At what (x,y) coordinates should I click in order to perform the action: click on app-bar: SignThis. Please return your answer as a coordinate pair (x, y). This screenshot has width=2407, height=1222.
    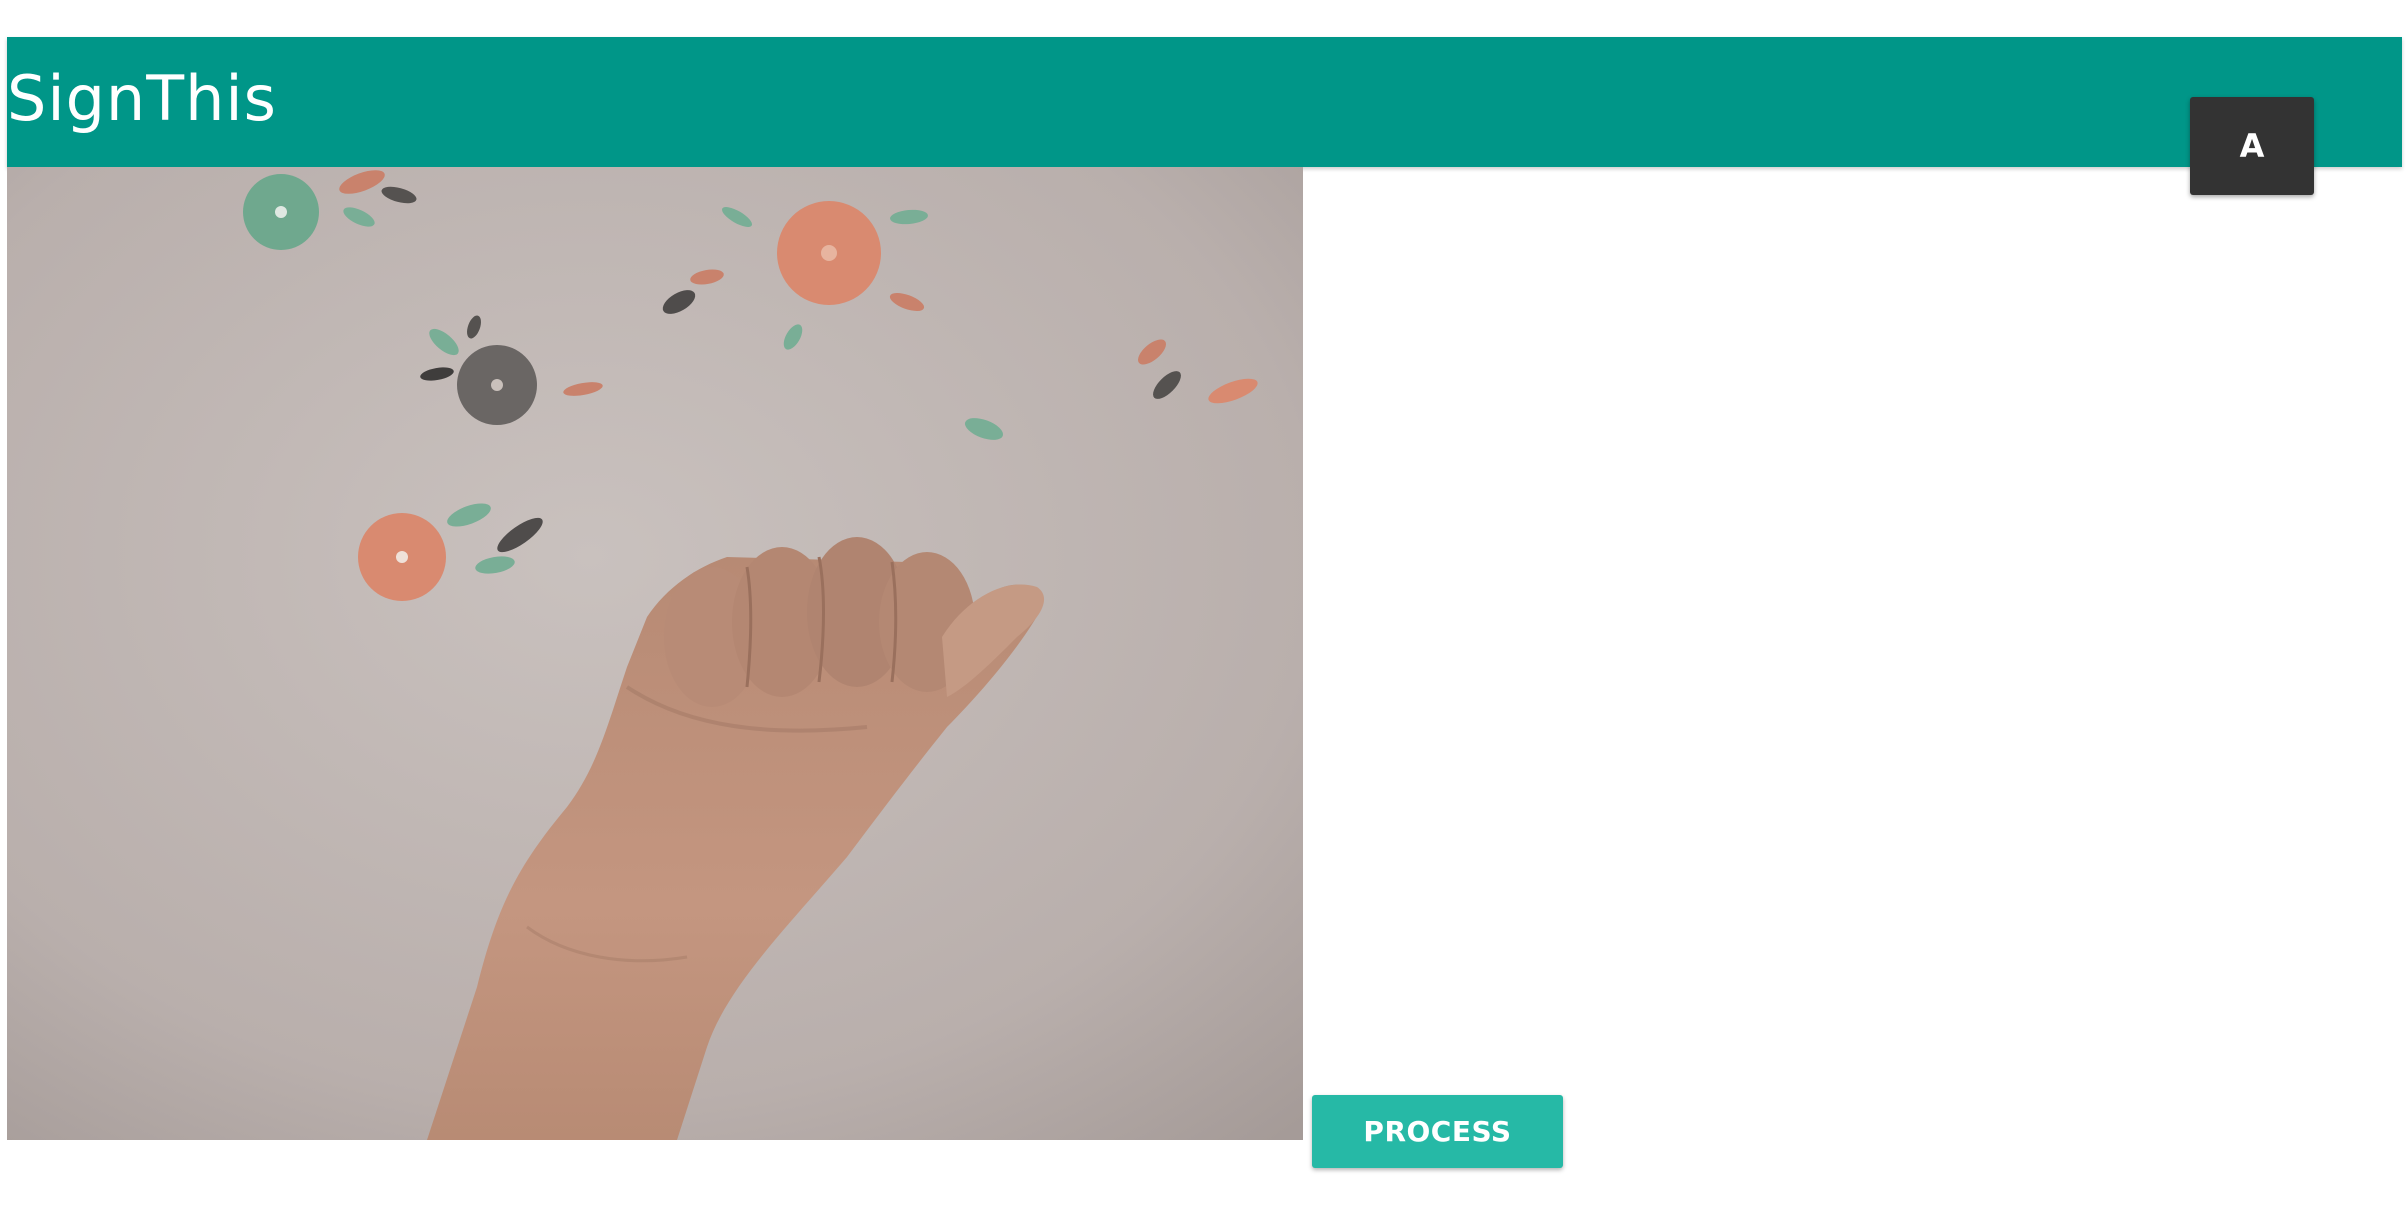
    Looking at the image, I should click on (1204, 102).